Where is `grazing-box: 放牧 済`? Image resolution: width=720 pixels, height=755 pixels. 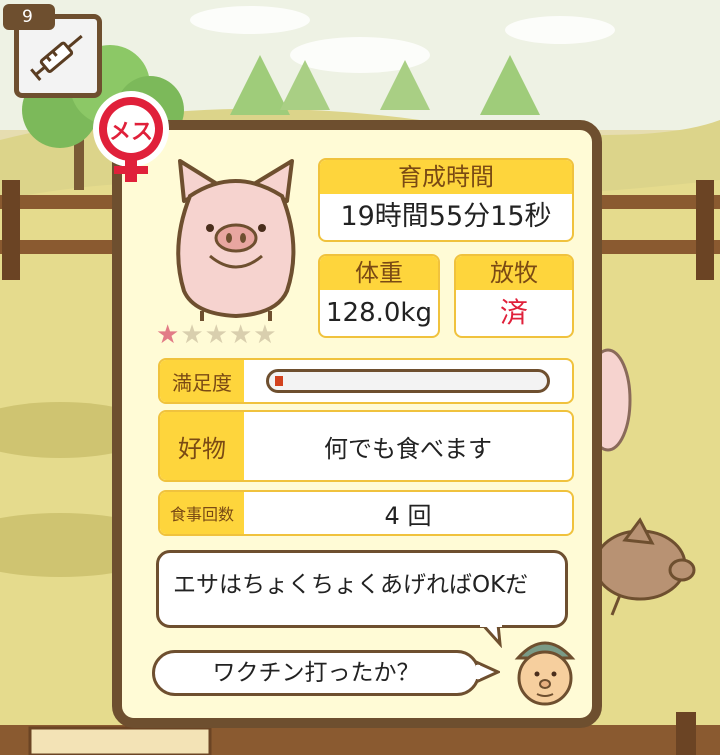
grazing-box: 放牧 済 is located at coordinates (514, 296).